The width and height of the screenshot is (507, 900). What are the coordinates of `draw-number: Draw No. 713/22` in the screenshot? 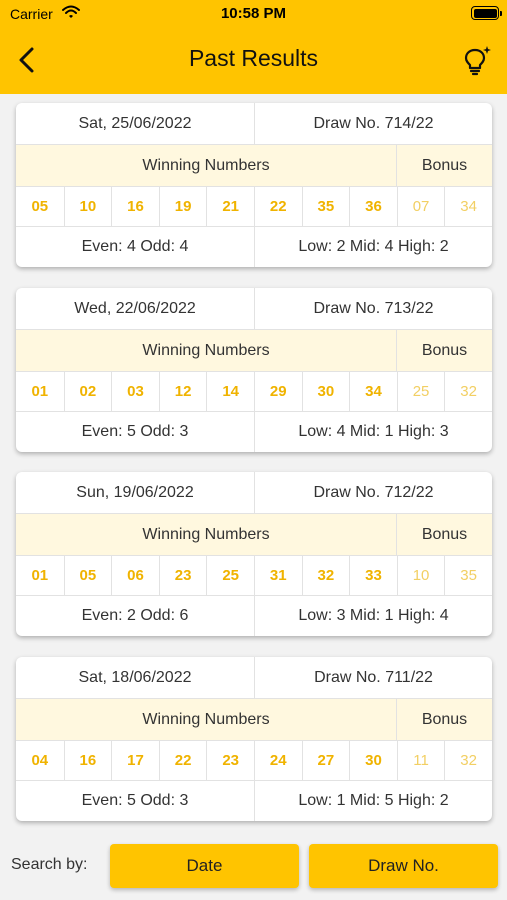 It's located at (373, 308).